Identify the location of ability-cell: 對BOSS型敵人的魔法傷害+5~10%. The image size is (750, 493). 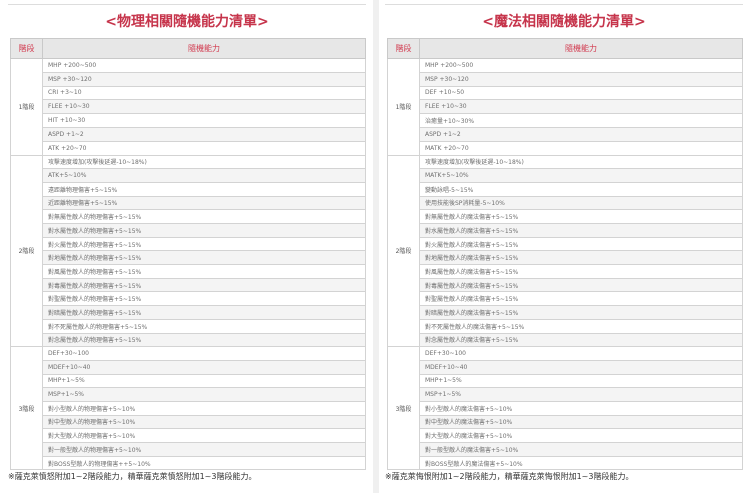
(581, 463).